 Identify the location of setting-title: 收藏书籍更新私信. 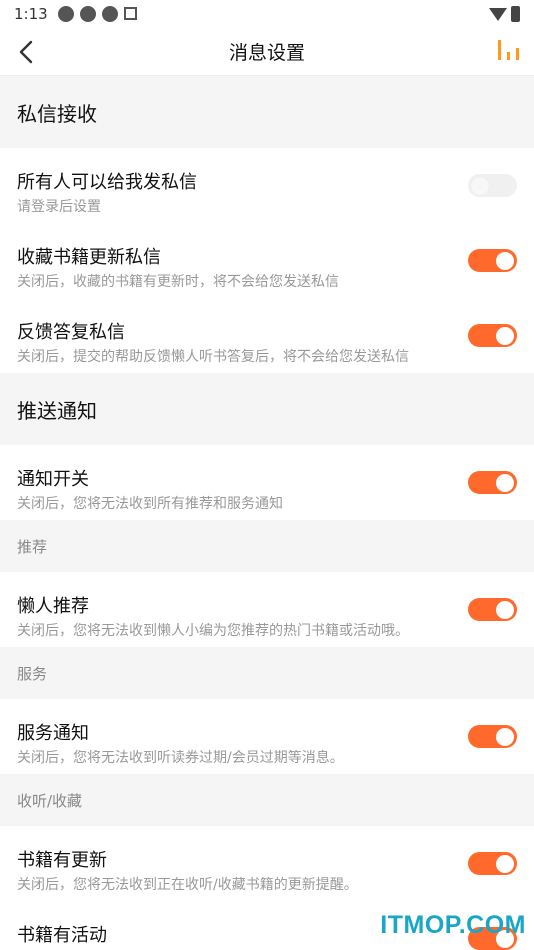
(89, 257).